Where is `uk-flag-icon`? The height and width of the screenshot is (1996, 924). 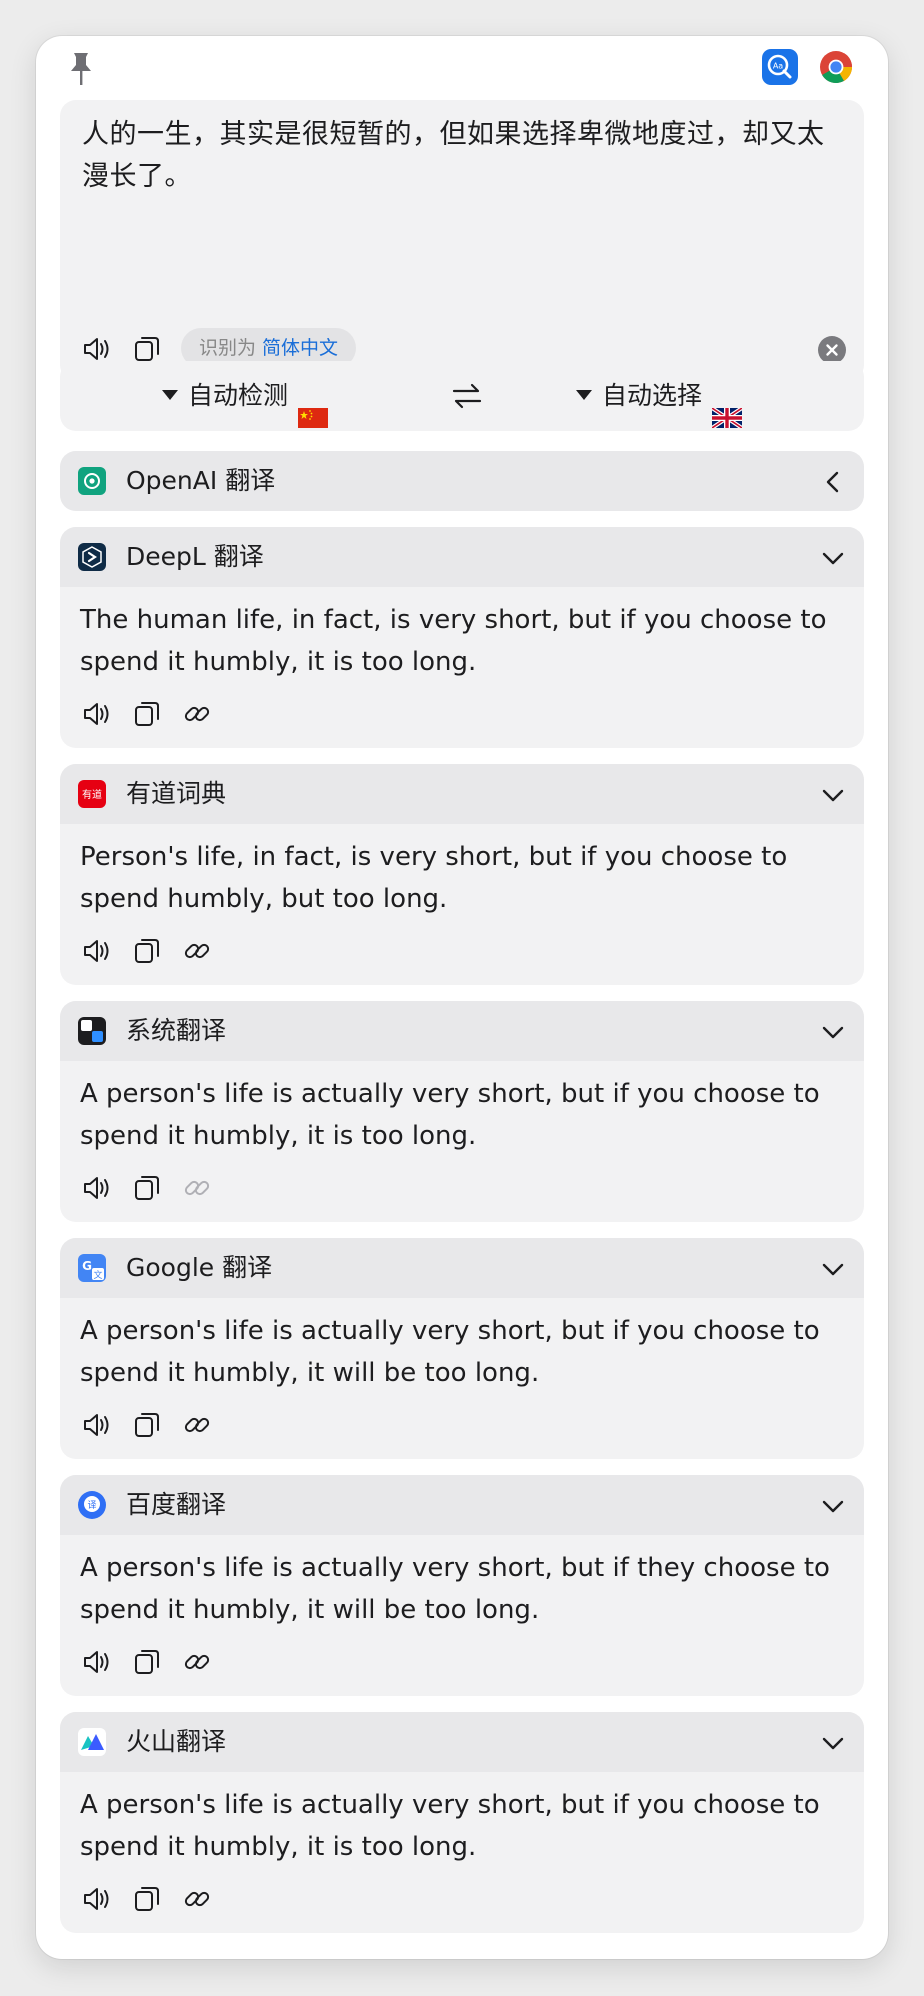 uk-flag-icon is located at coordinates (727, 407).